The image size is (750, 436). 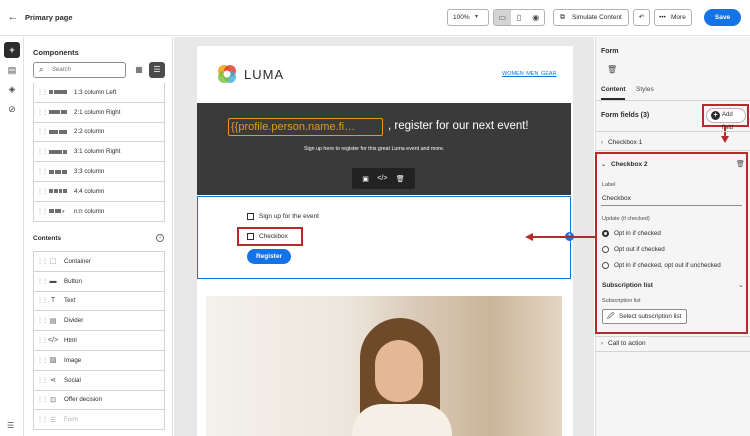 I want to click on zoom-select: 100% ▾, so click(x=468, y=17).